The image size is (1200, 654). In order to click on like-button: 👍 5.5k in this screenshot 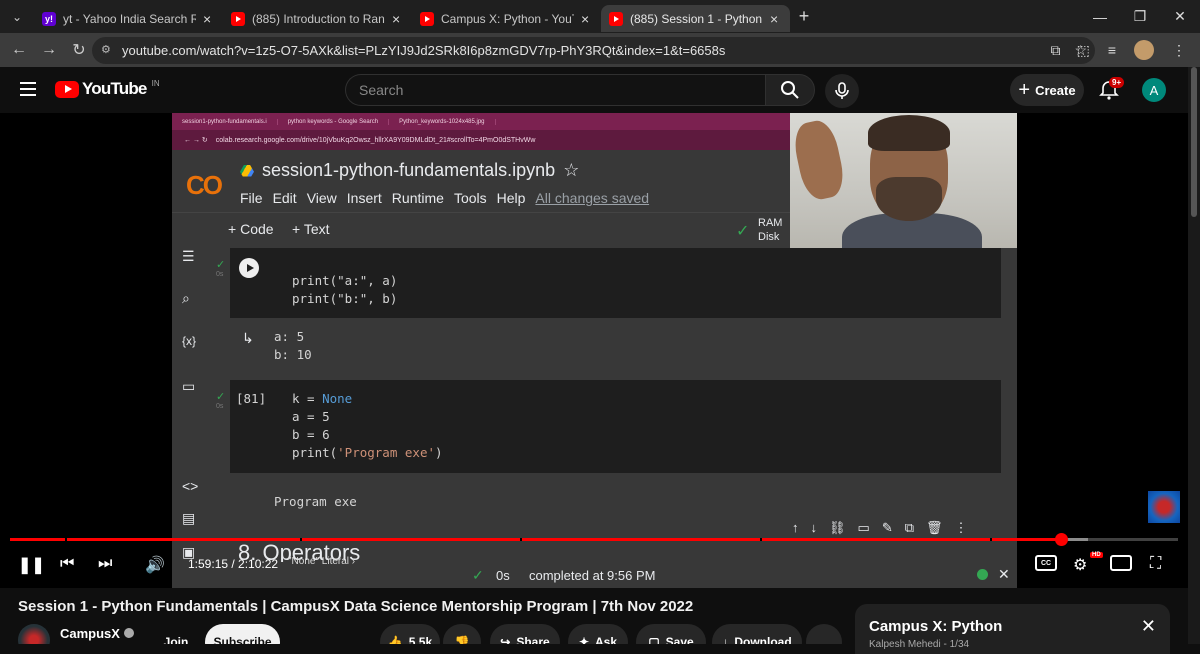, I will do `click(410, 634)`.